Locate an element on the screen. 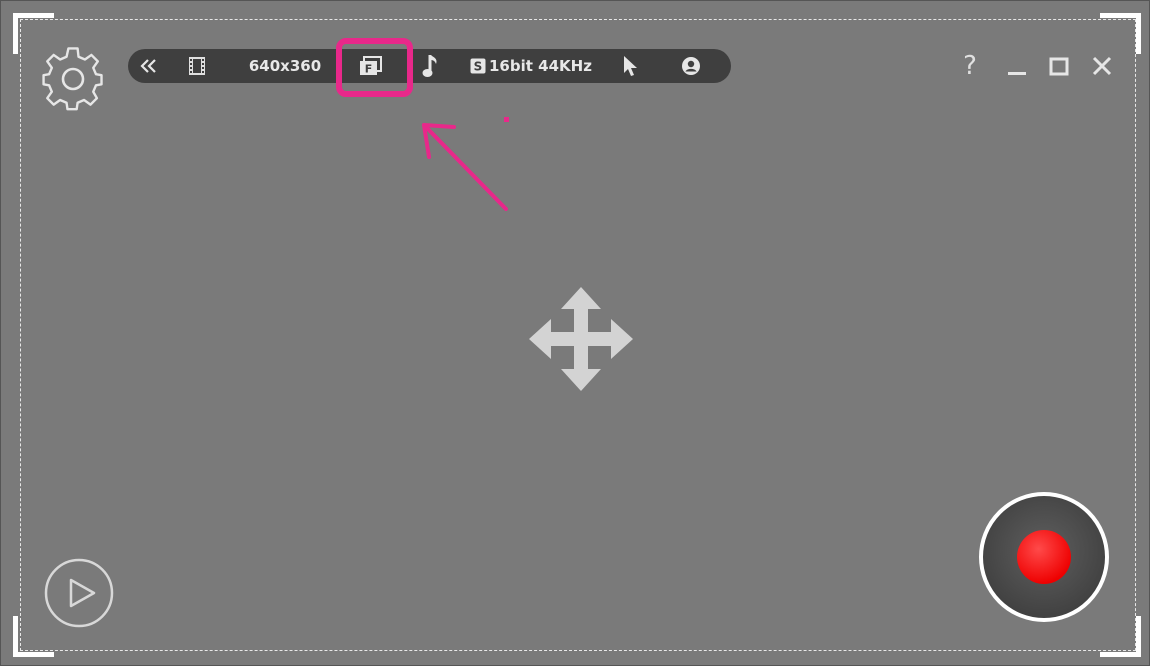  move-handle is located at coordinates (581, 339).